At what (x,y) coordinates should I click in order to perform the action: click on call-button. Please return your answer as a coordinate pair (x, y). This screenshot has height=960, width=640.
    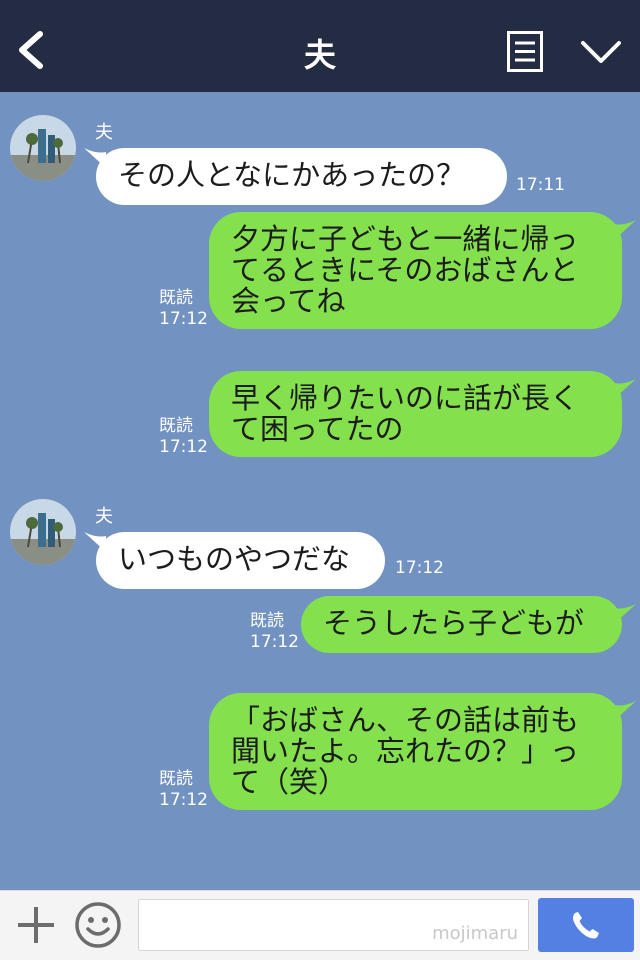
    Looking at the image, I should click on (586, 925).